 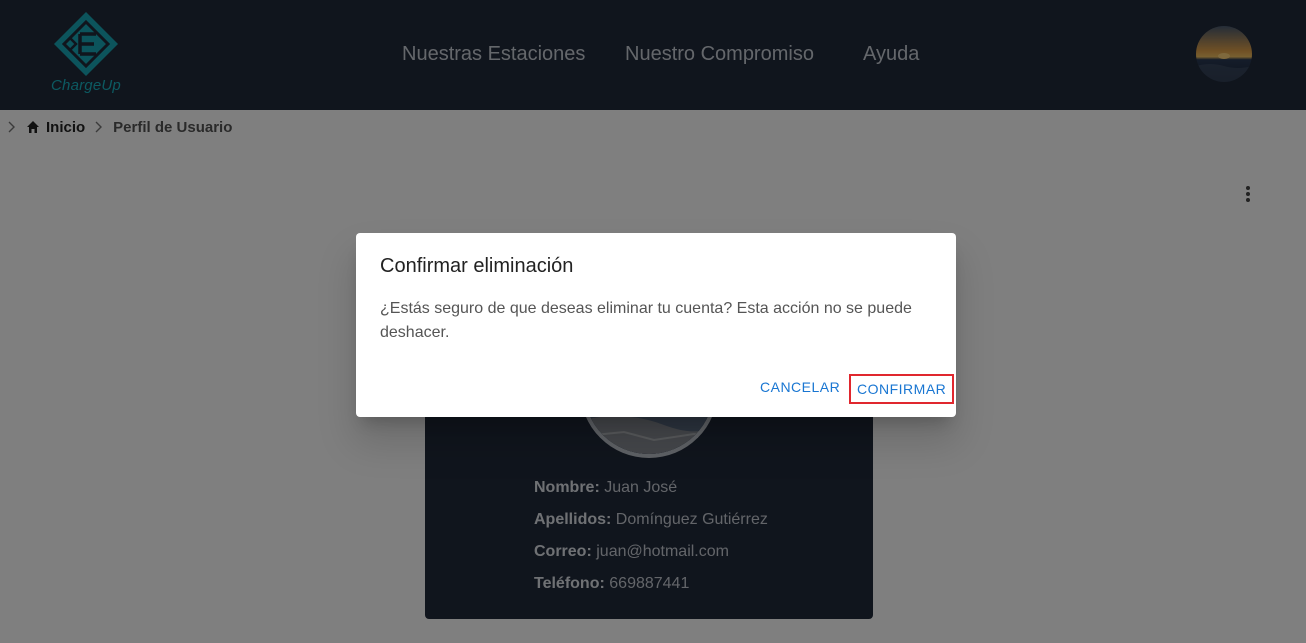 I want to click on confirm-button: CONFIRMAR, so click(x=902, y=389).